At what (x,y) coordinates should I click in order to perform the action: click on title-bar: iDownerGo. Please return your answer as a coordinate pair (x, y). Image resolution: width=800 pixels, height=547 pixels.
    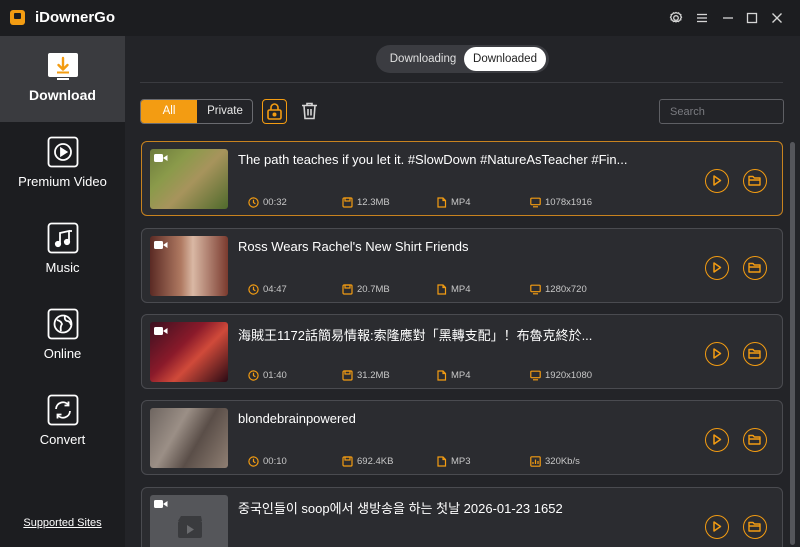
    Looking at the image, I should click on (400, 18).